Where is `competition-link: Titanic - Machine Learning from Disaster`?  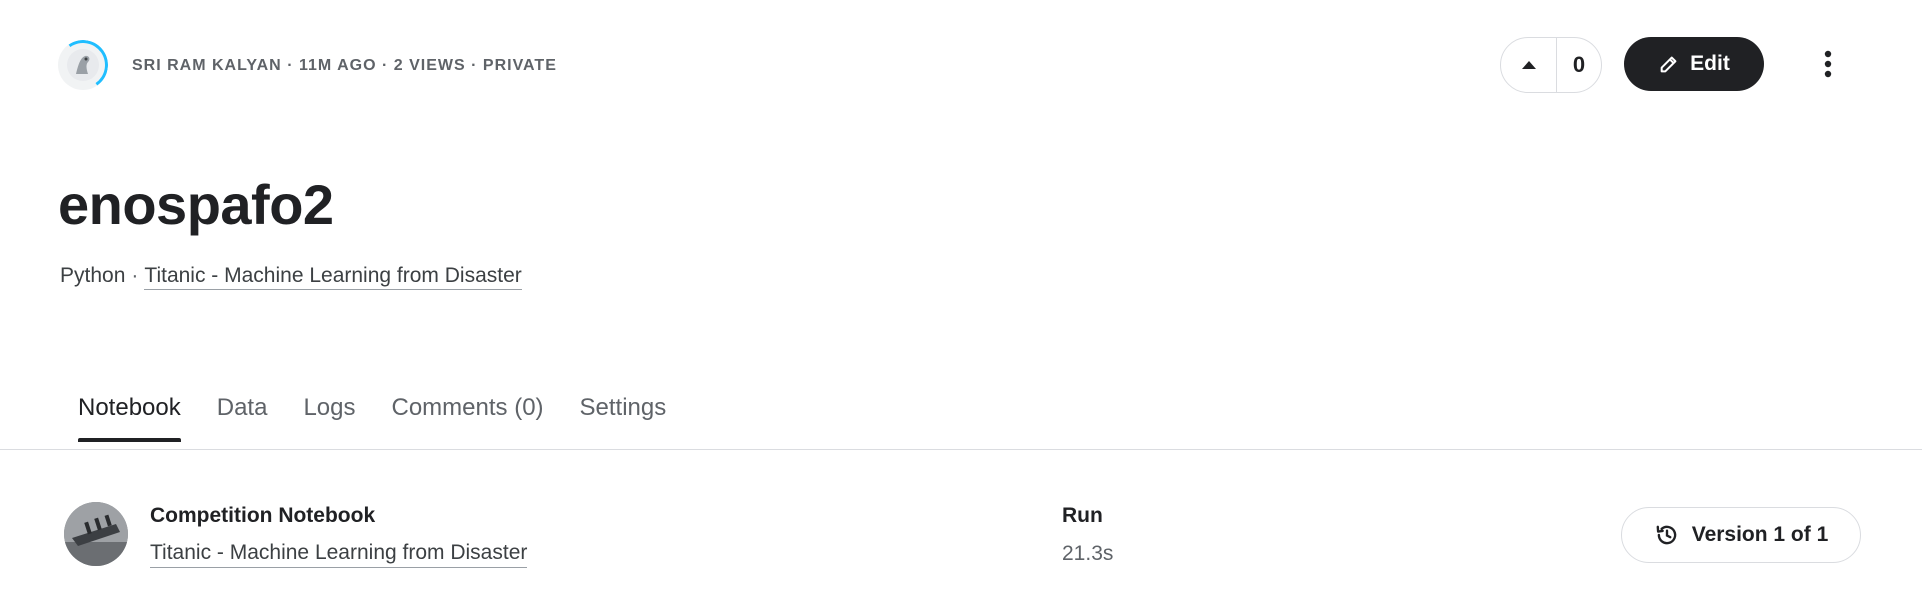
competition-link: Titanic - Machine Learning from Disaster is located at coordinates (333, 277).